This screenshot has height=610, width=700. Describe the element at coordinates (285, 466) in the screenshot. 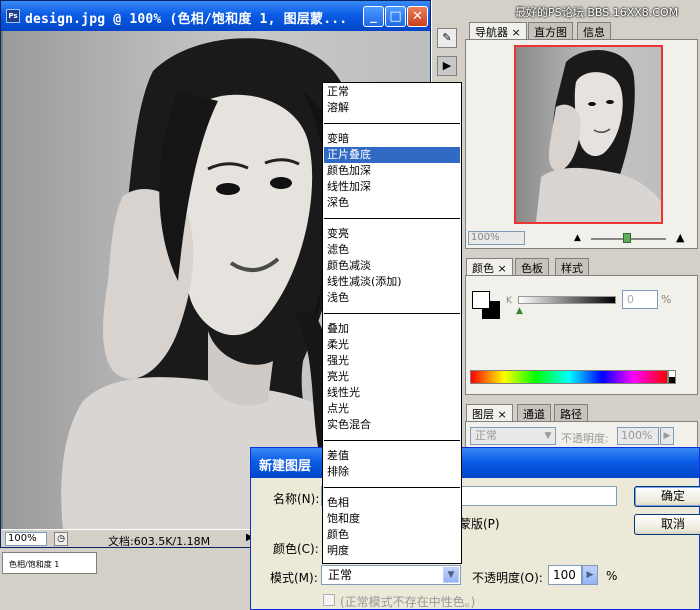

I see `dialog-title: 新建图层` at that location.